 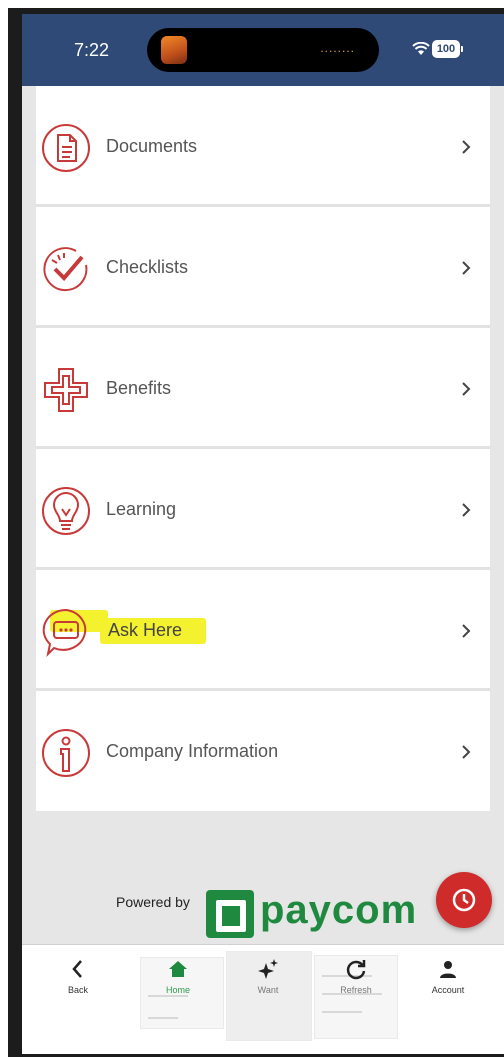 What do you see at coordinates (356, 990) in the screenshot?
I see `tab-label: Refresh` at bounding box center [356, 990].